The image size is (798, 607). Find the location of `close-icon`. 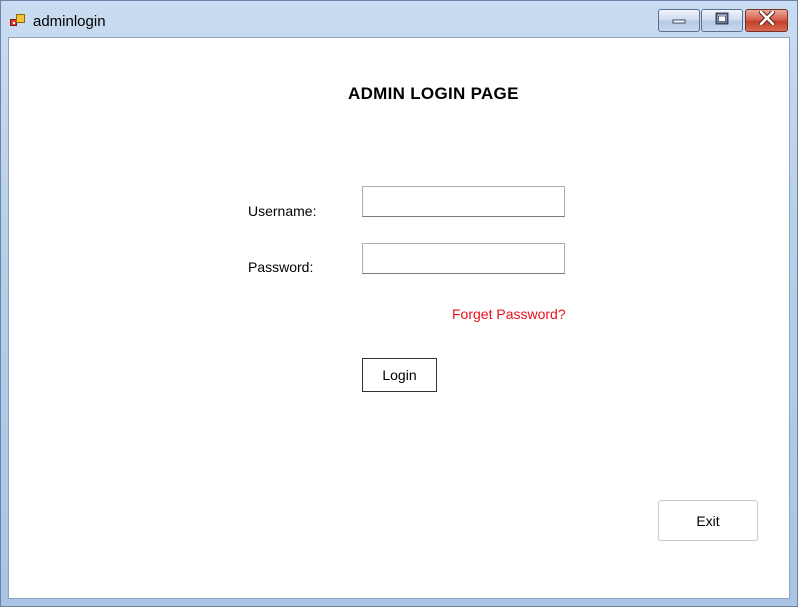

close-icon is located at coordinates (766, 19).